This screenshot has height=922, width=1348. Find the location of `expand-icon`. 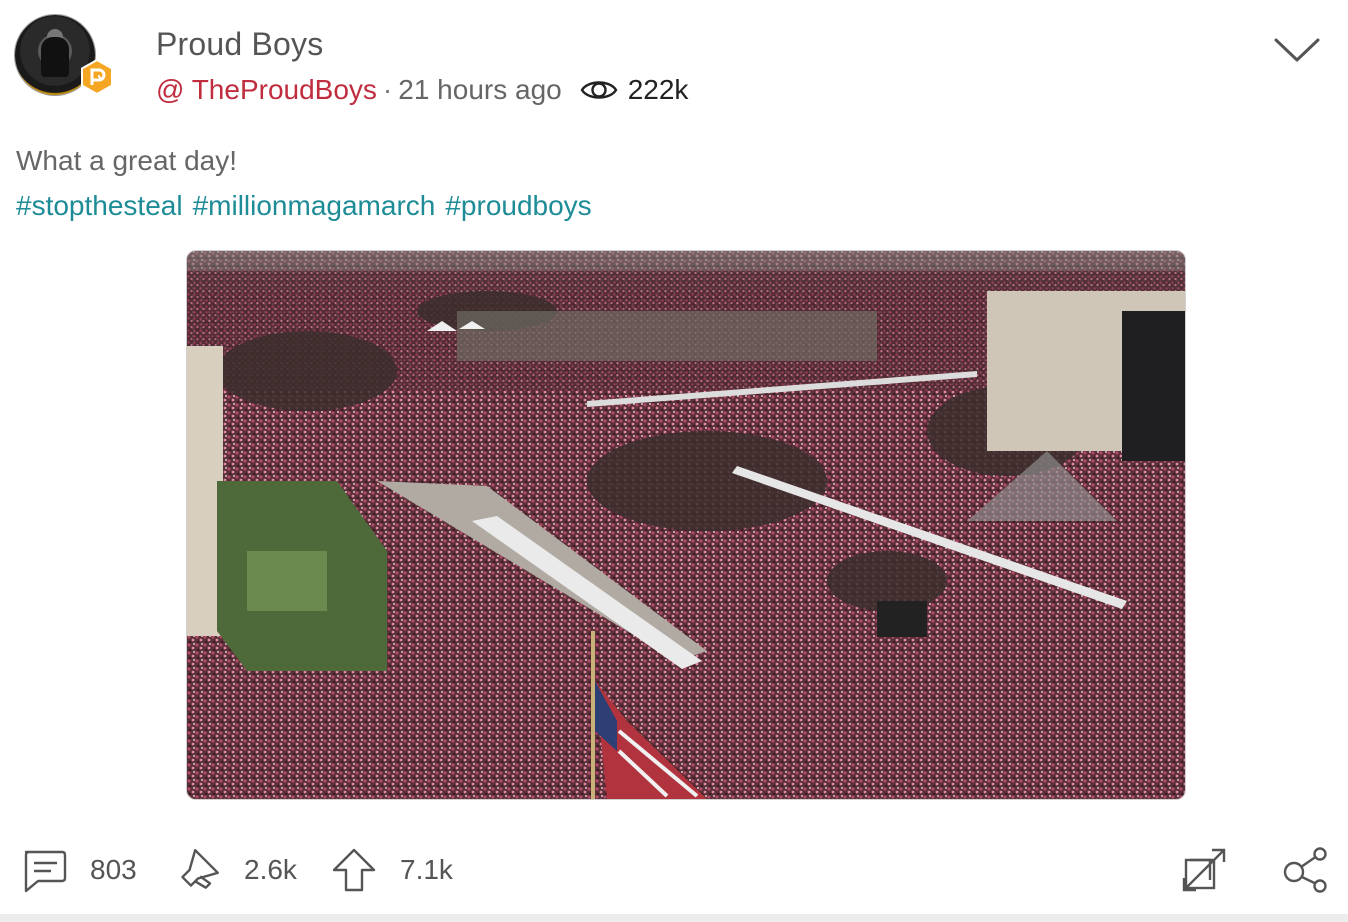

expand-icon is located at coordinates (1204, 870).